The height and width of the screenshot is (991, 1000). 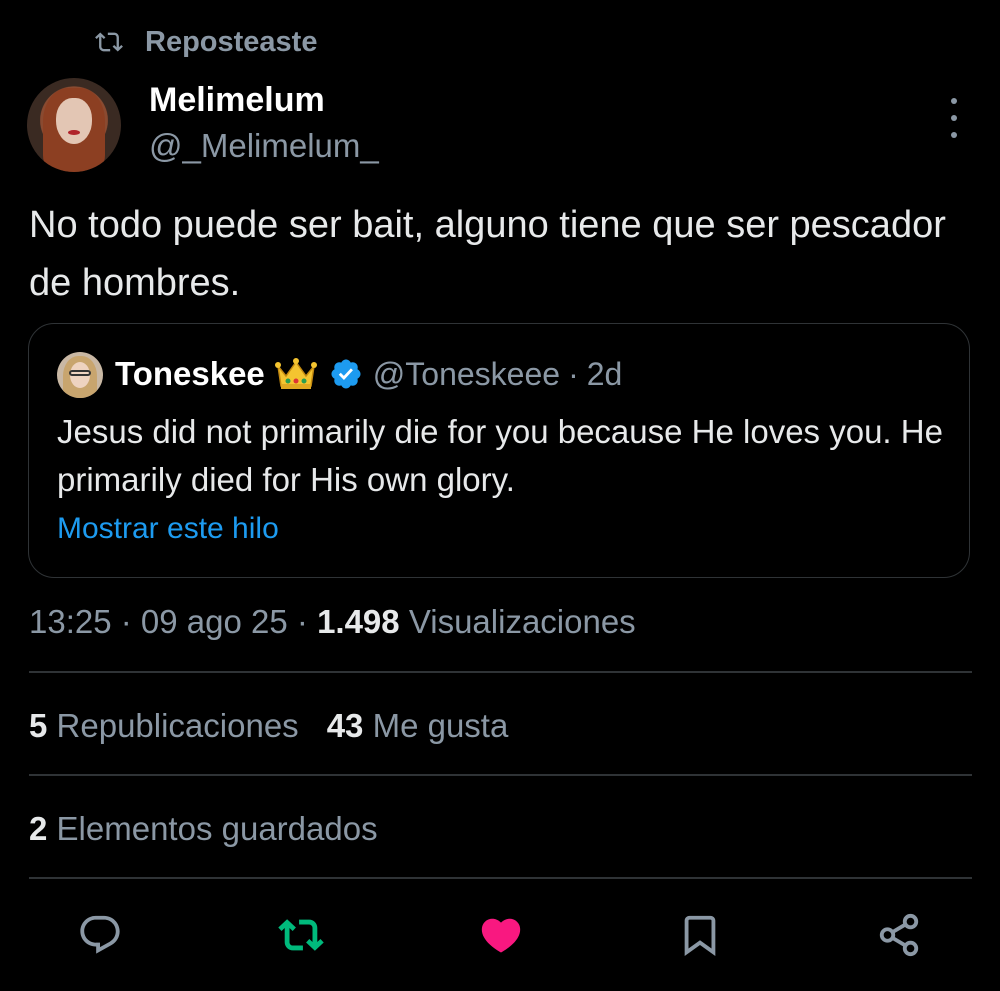 I want to click on more-options-button, so click(x=954, y=118).